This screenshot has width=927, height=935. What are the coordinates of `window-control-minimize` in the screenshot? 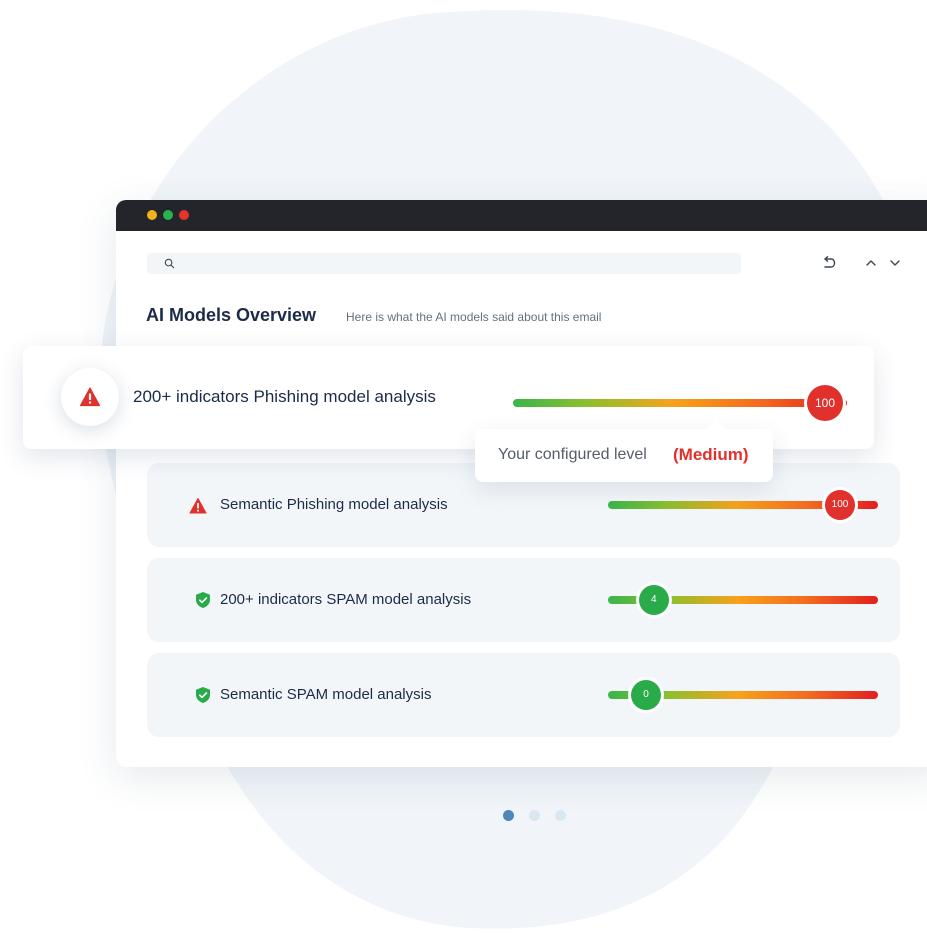 It's located at (152, 215).